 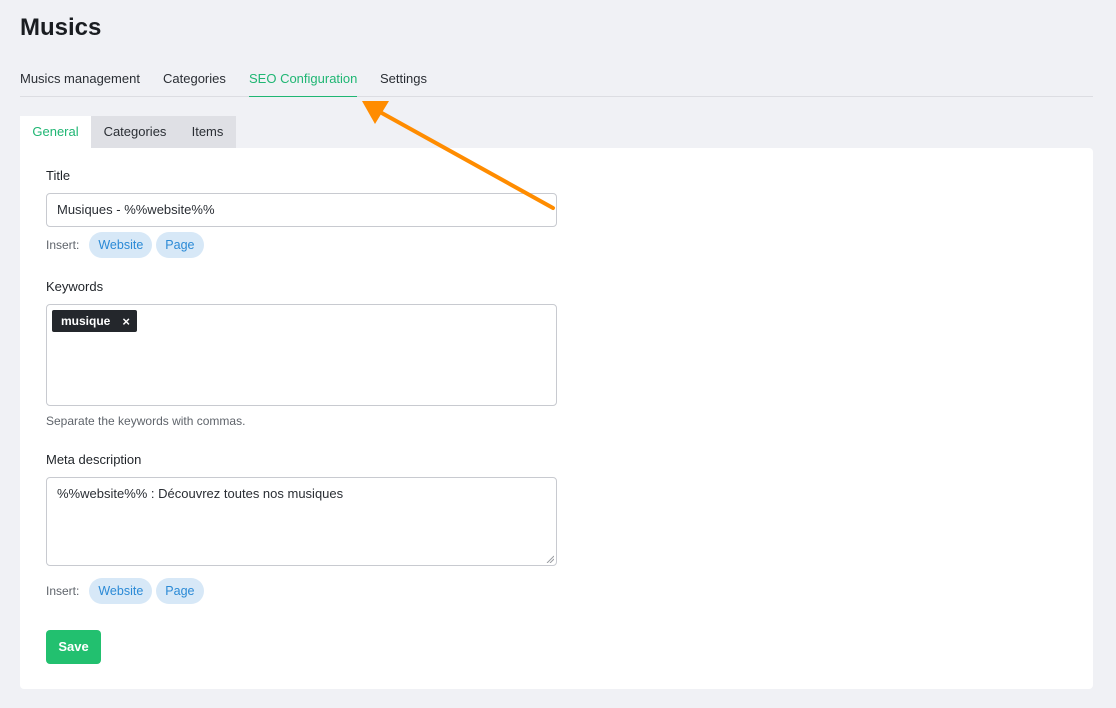 I want to click on meta-description-insert-row: Insert: Website Page, so click(x=127, y=591).